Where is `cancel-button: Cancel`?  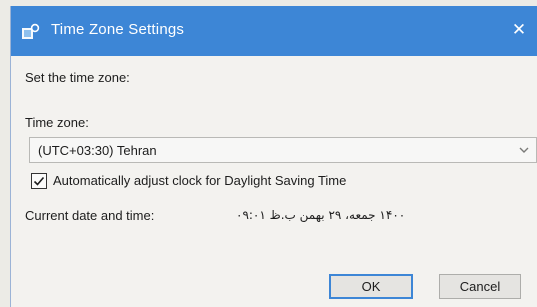 cancel-button: Cancel is located at coordinates (480, 286).